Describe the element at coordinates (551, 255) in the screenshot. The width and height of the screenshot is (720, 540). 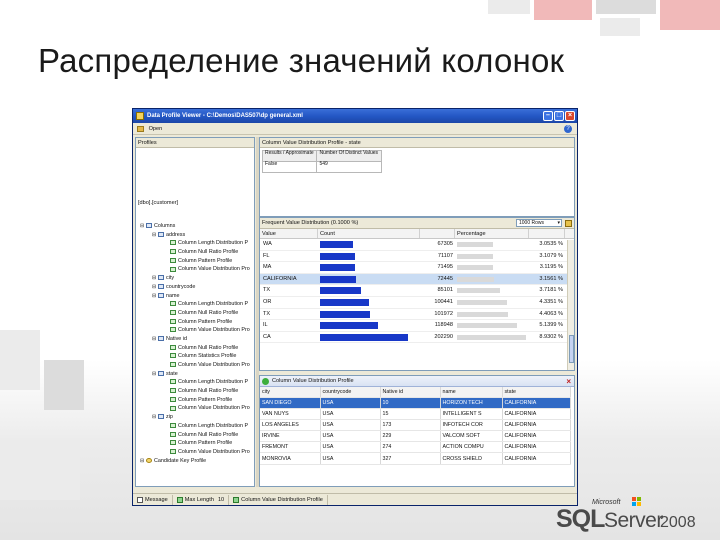
I see `percentage-cell: 3.1079 %` at that location.